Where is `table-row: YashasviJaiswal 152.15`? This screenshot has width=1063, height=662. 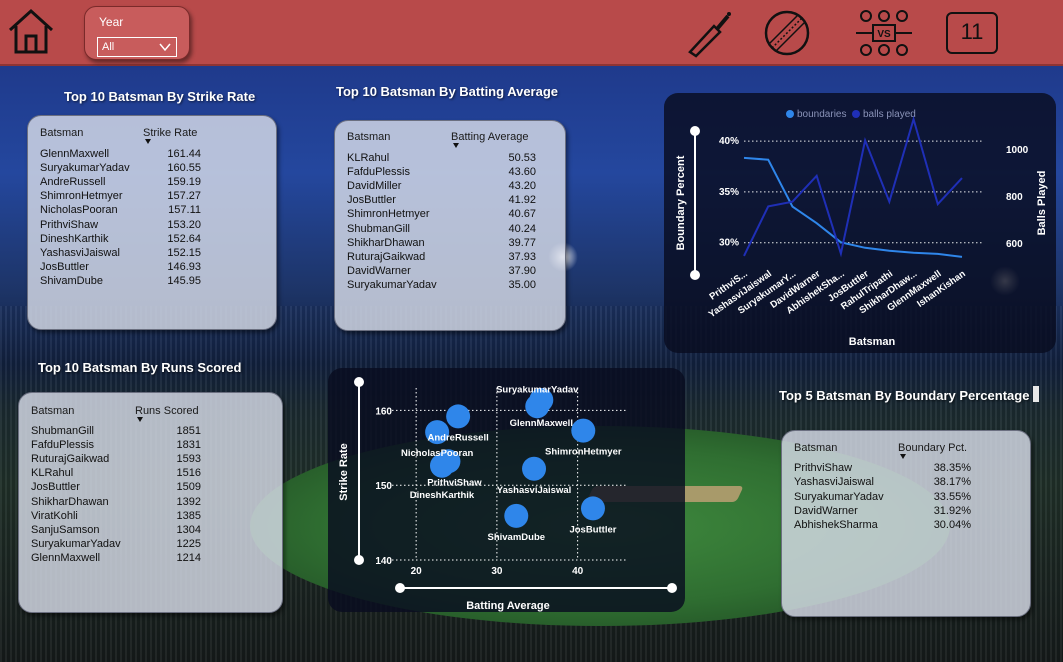 table-row: YashasviJaiswal 152.15 is located at coordinates (120, 253).